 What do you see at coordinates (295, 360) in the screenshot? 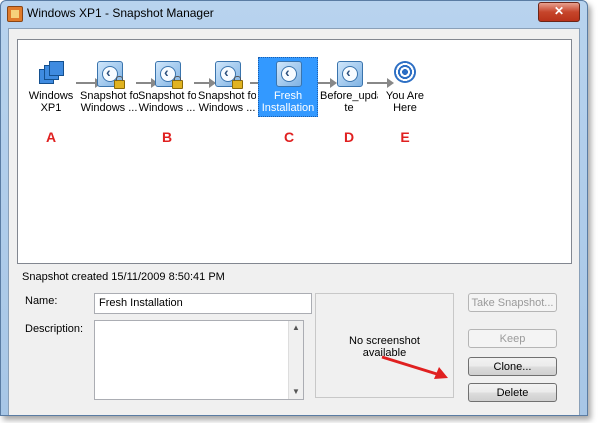
I see `description-scrollbar: ▲ ▼` at bounding box center [295, 360].